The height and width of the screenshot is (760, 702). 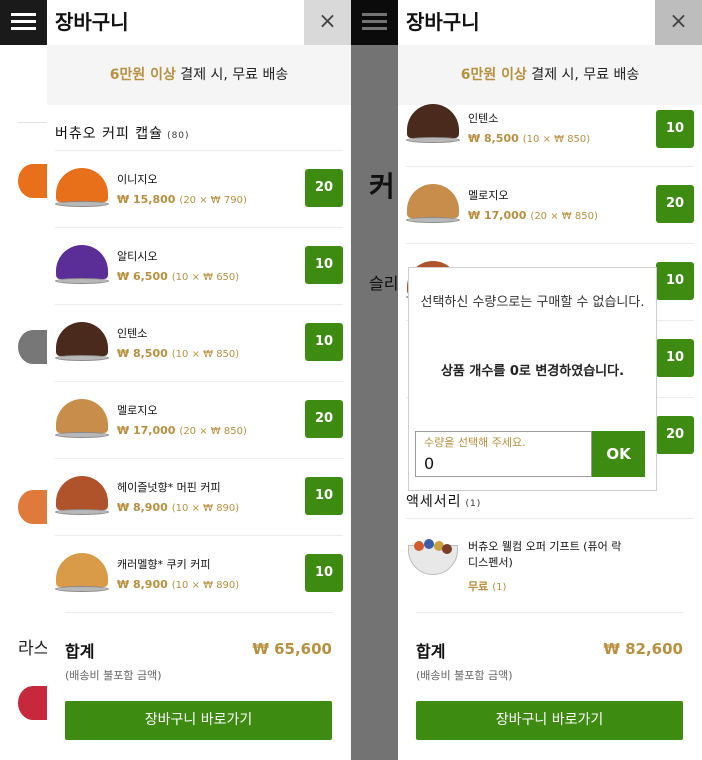 What do you see at coordinates (475, 442) in the screenshot?
I see `quantity-input-label: 수량을 선택해 주세요.` at bounding box center [475, 442].